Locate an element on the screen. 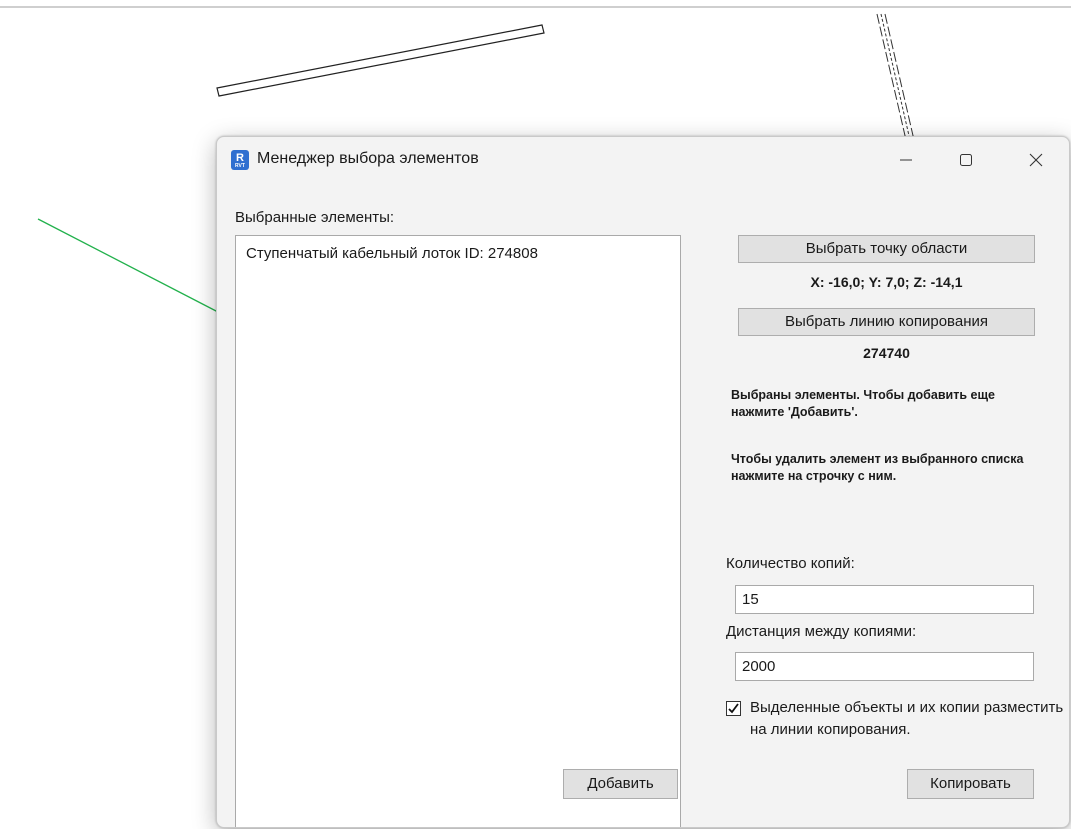 This screenshot has width=1071, height=829. selected-elements-label: Выбранные элементы: is located at coordinates (315, 217).